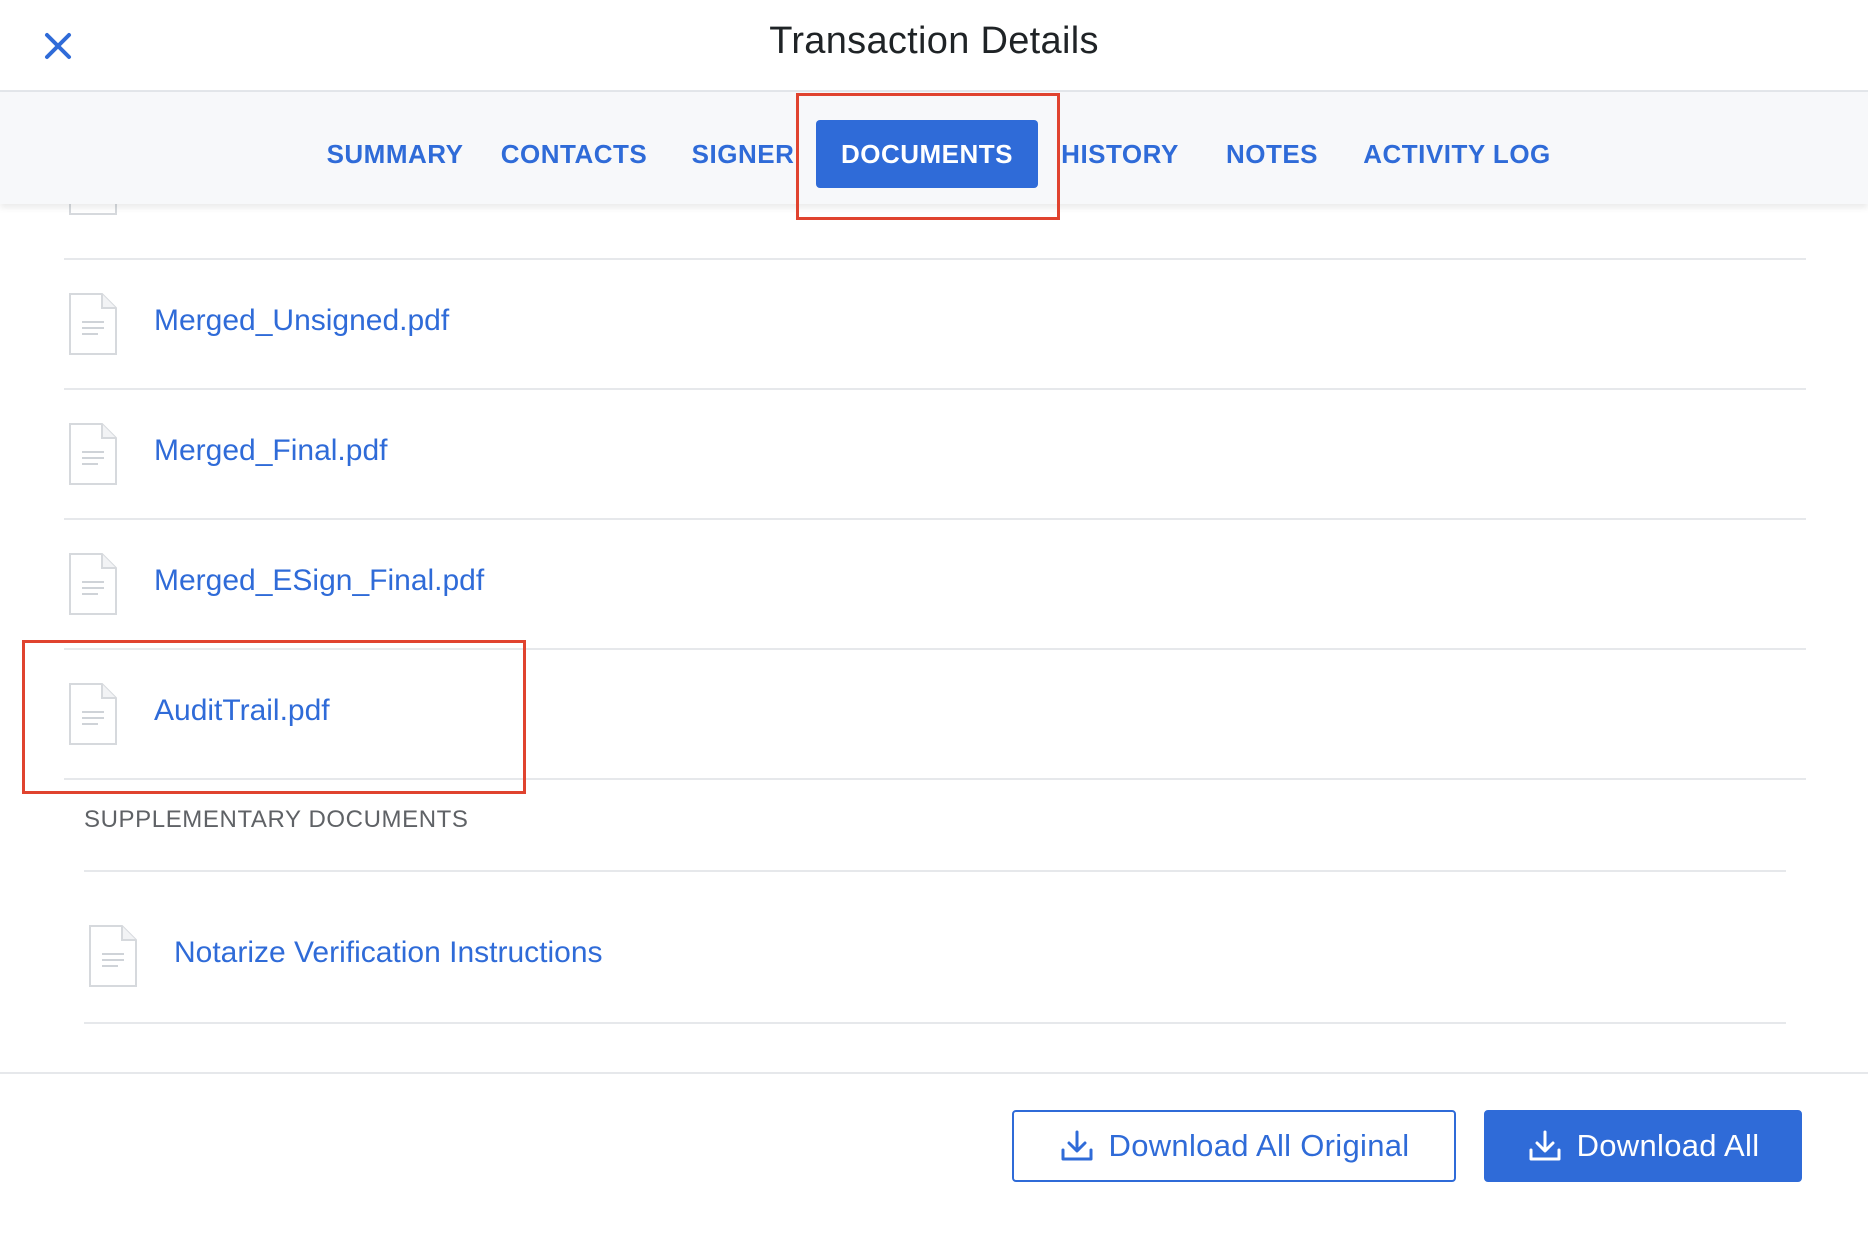 This screenshot has width=1868, height=1236. Describe the element at coordinates (1259, 1145) in the screenshot. I see `download-all-original-label: Download All Original` at that location.